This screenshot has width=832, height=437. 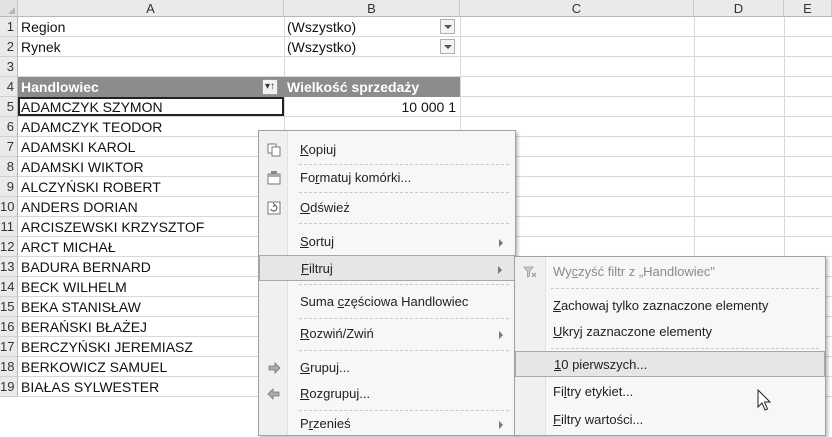 I want to click on group-icon, so click(x=274, y=368).